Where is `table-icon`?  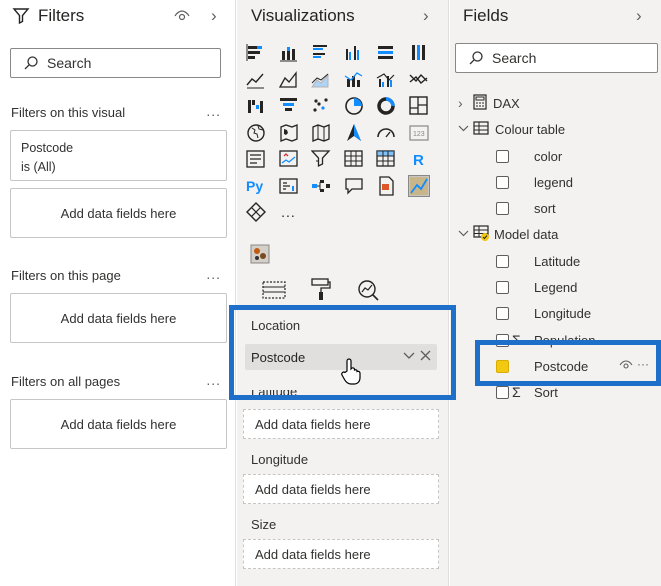
table-icon is located at coordinates (353, 159).